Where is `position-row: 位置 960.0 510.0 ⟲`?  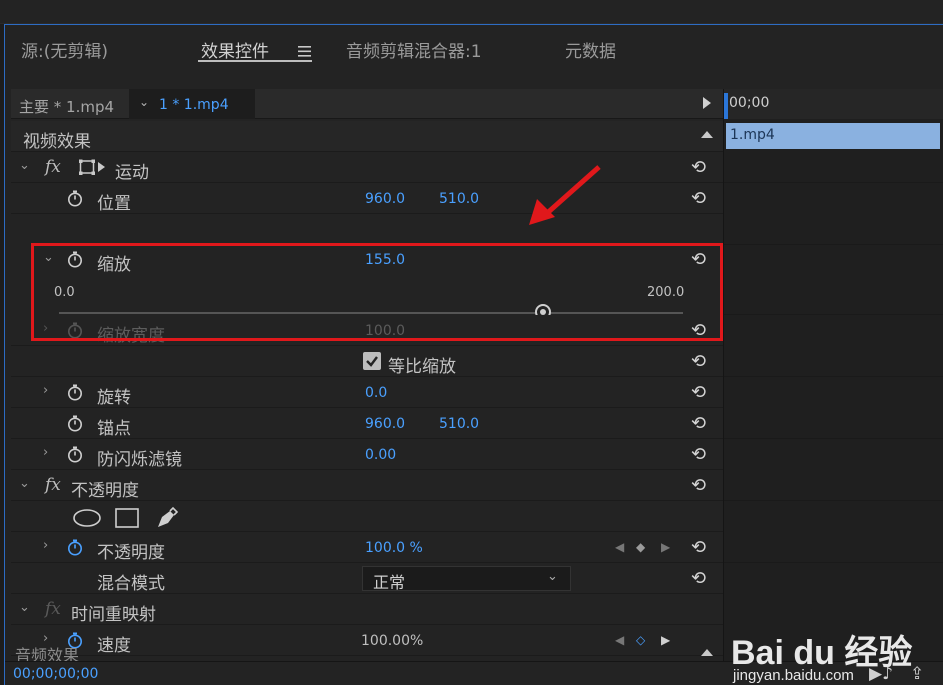
position-row: 位置 960.0 510.0 ⟲ is located at coordinates (367, 198).